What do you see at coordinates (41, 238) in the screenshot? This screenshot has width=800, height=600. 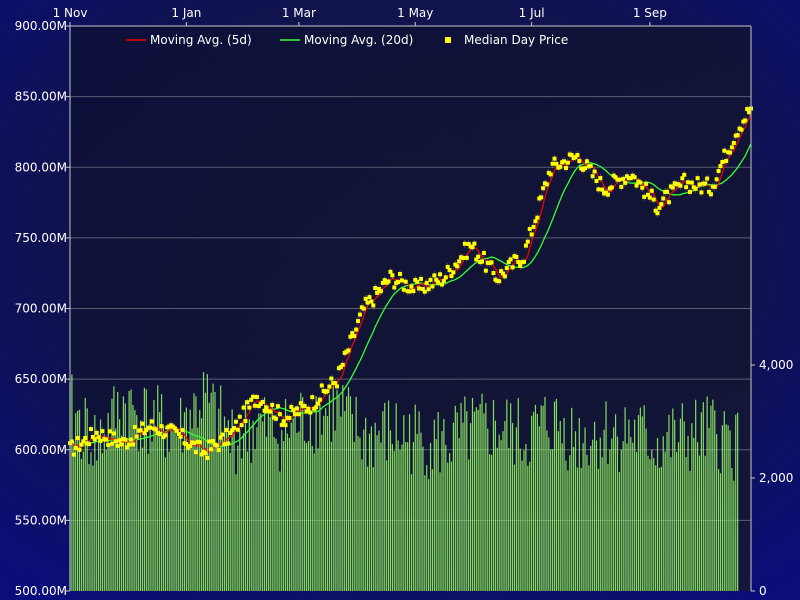 I see `y-tick-label: 750.00M` at bounding box center [41, 238].